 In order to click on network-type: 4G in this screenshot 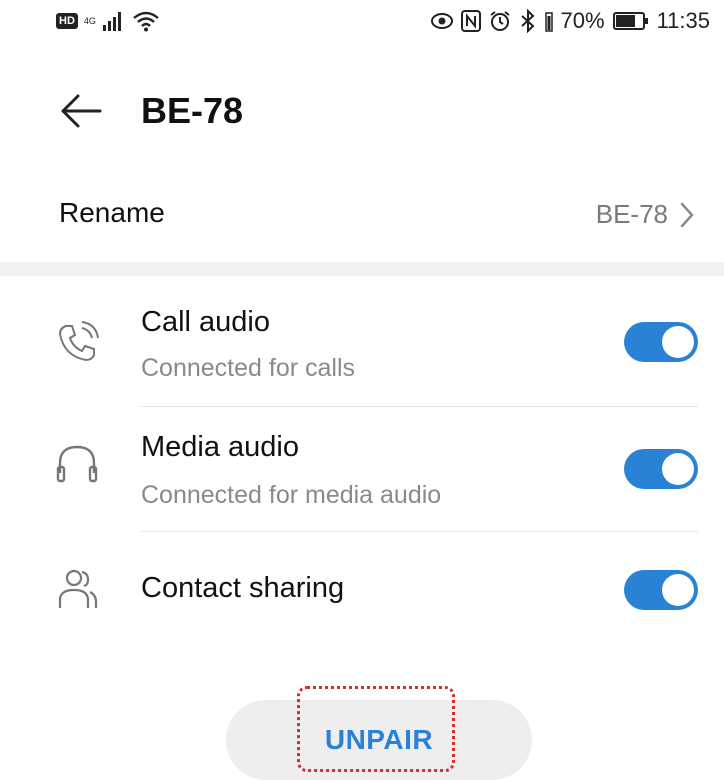, I will do `click(89, 20)`.